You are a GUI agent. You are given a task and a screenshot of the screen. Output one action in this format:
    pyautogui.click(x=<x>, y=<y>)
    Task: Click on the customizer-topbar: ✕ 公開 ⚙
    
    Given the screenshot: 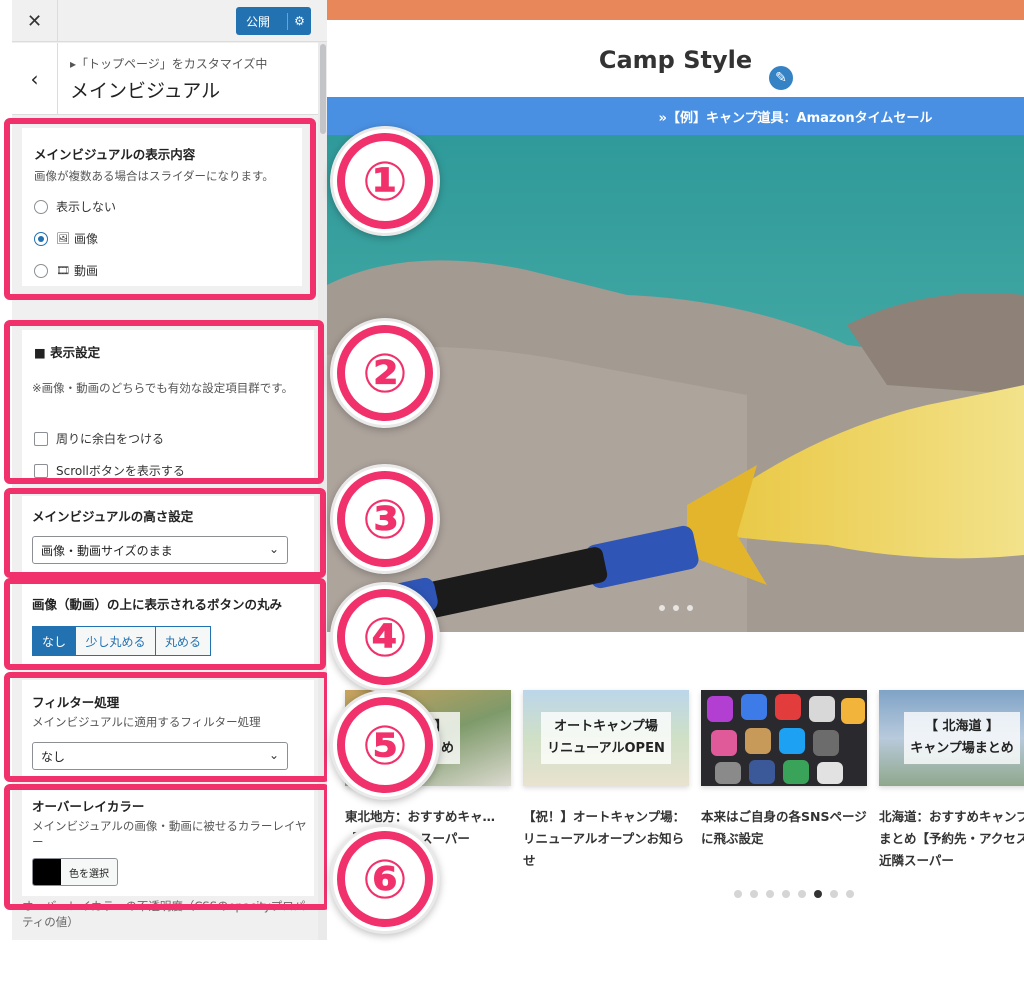 What is the action you would take?
    pyautogui.click(x=169, y=21)
    